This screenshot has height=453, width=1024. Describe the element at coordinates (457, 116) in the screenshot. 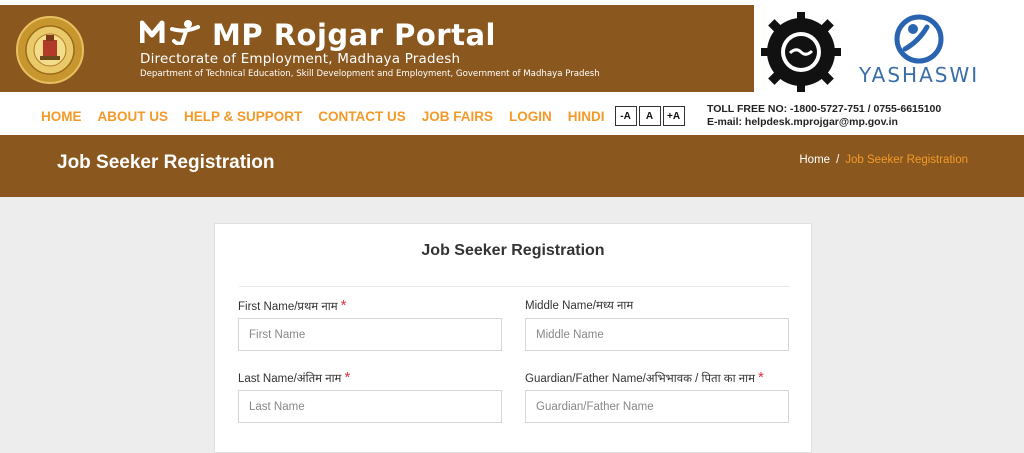

I see `nav-item-job-fairs: JOB FAIRS` at that location.